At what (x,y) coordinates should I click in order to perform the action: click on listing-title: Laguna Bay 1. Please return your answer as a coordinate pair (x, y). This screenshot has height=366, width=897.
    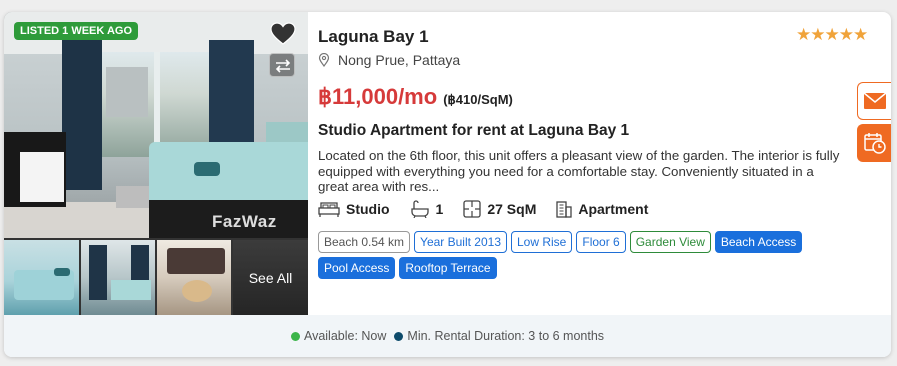
    Looking at the image, I should click on (373, 37).